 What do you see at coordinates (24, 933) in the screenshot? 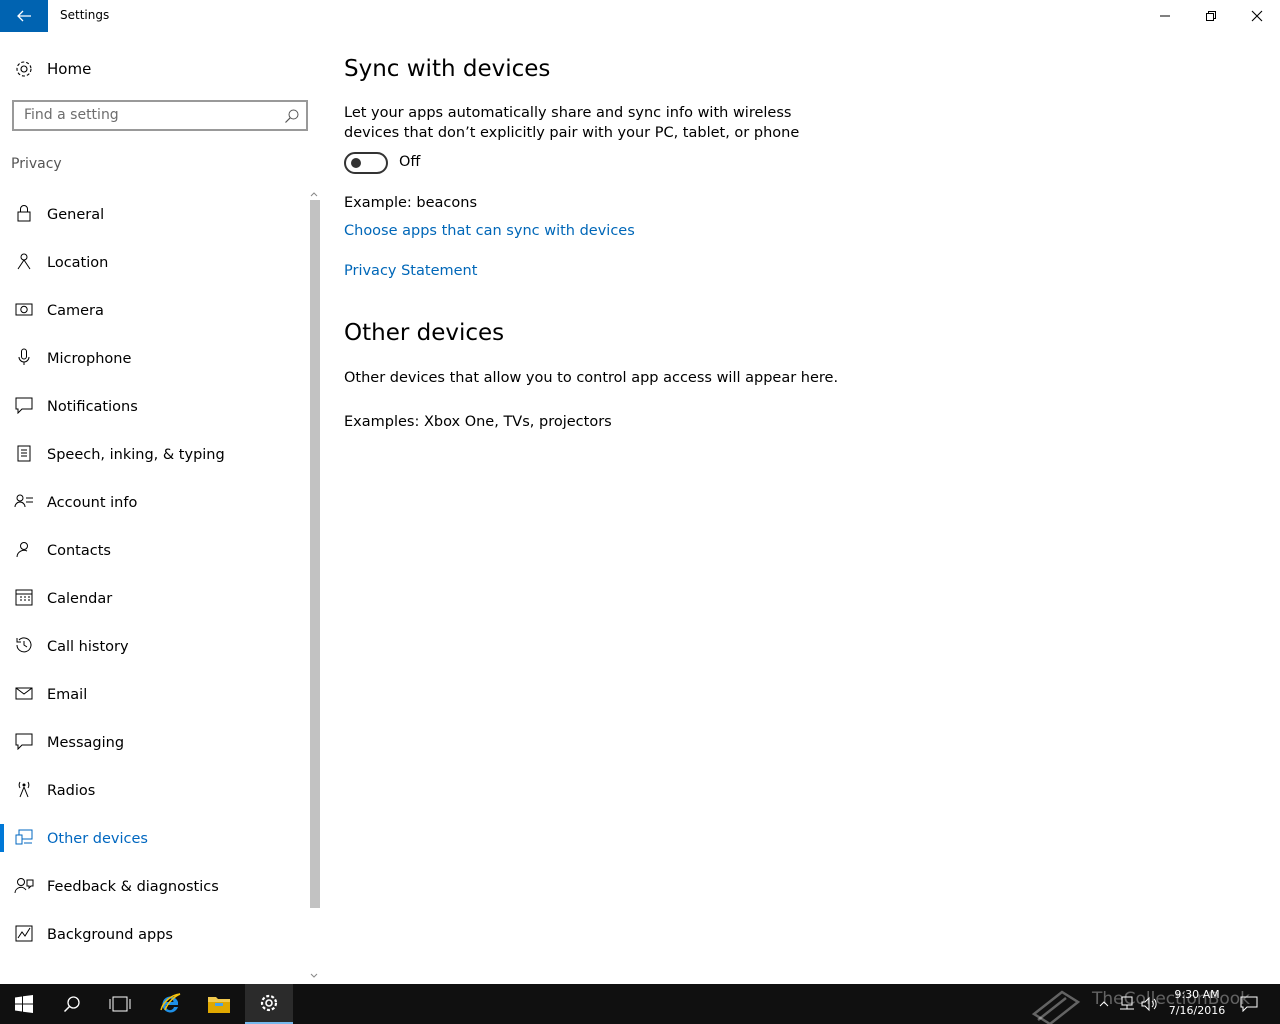
I see `chart-icon` at bounding box center [24, 933].